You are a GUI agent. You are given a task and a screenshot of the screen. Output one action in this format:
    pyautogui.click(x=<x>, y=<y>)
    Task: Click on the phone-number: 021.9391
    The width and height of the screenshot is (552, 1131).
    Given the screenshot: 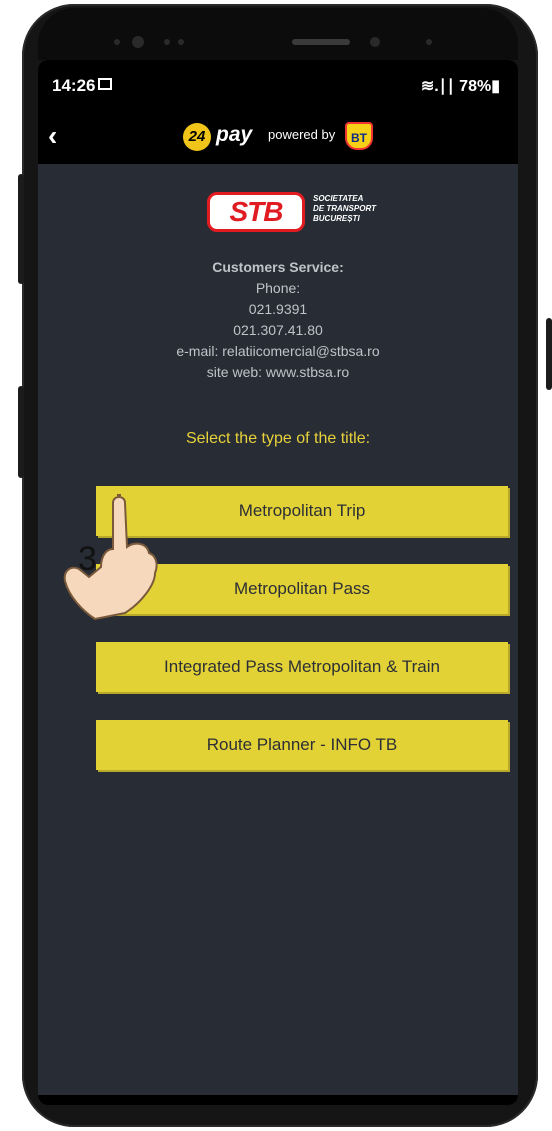 What is the action you would take?
    pyautogui.click(x=278, y=309)
    